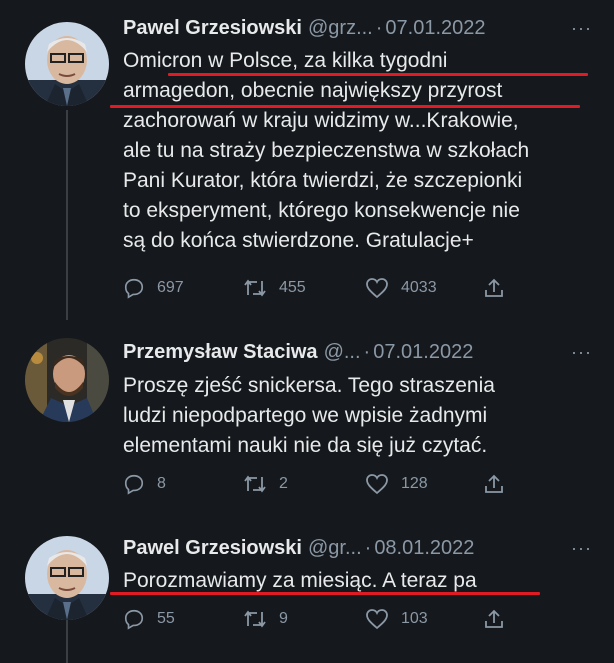 Image resolution: width=614 pixels, height=663 pixels. Describe the element at coordinates (274, 288) in the screenshot. I see `retweet-button: 455` at that location.